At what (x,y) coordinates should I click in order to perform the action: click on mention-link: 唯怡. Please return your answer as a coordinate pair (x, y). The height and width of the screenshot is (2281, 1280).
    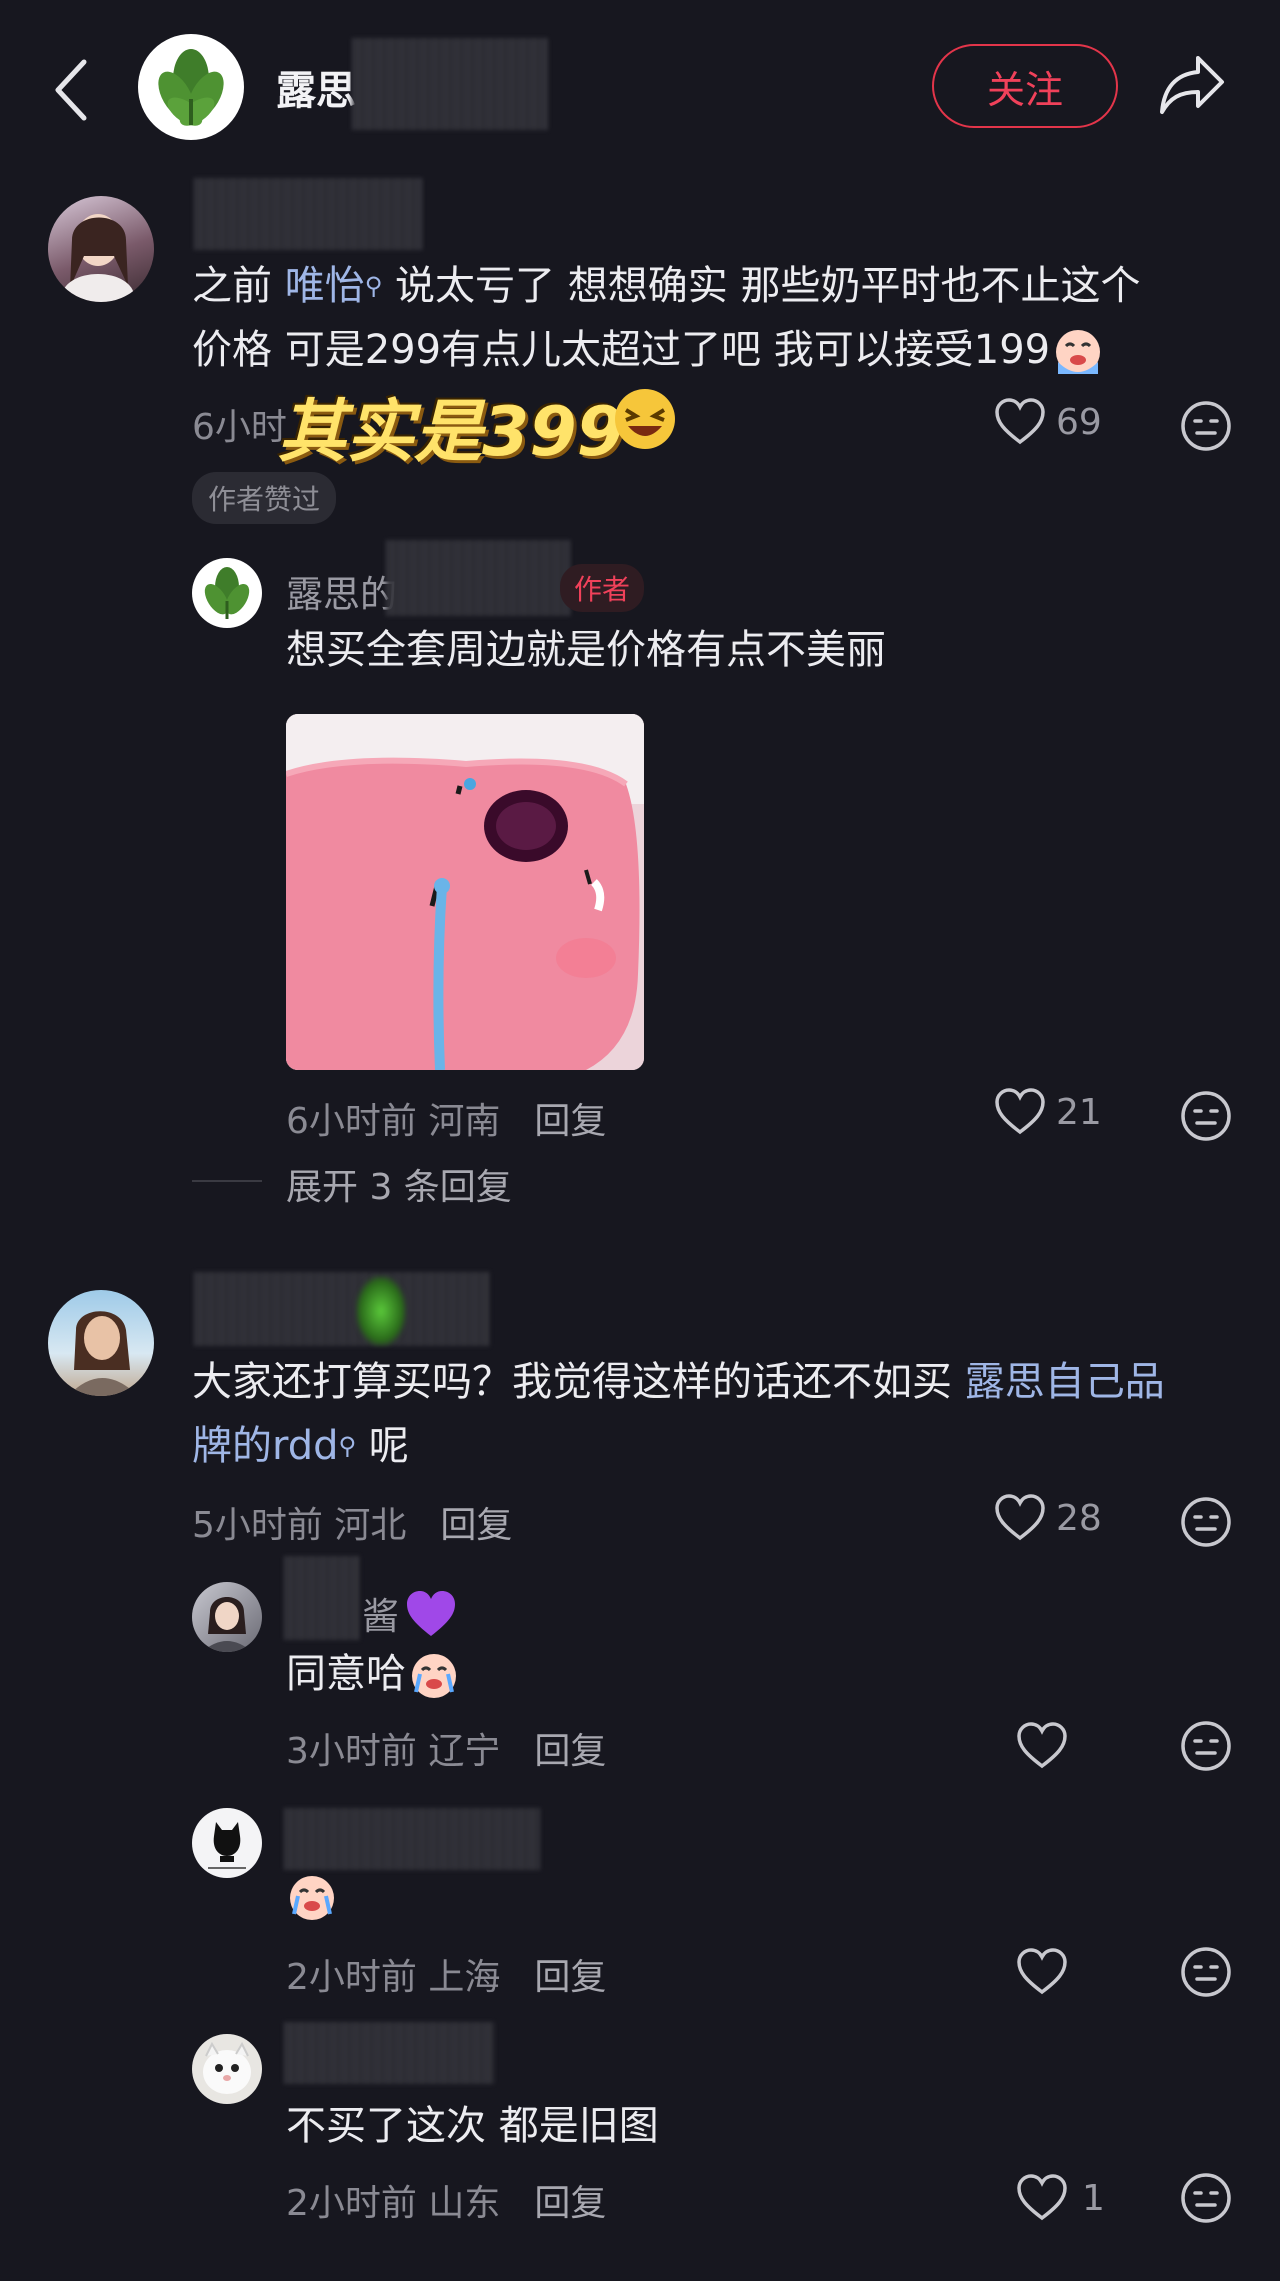
    Looking at the image, I should click on (325, 286).